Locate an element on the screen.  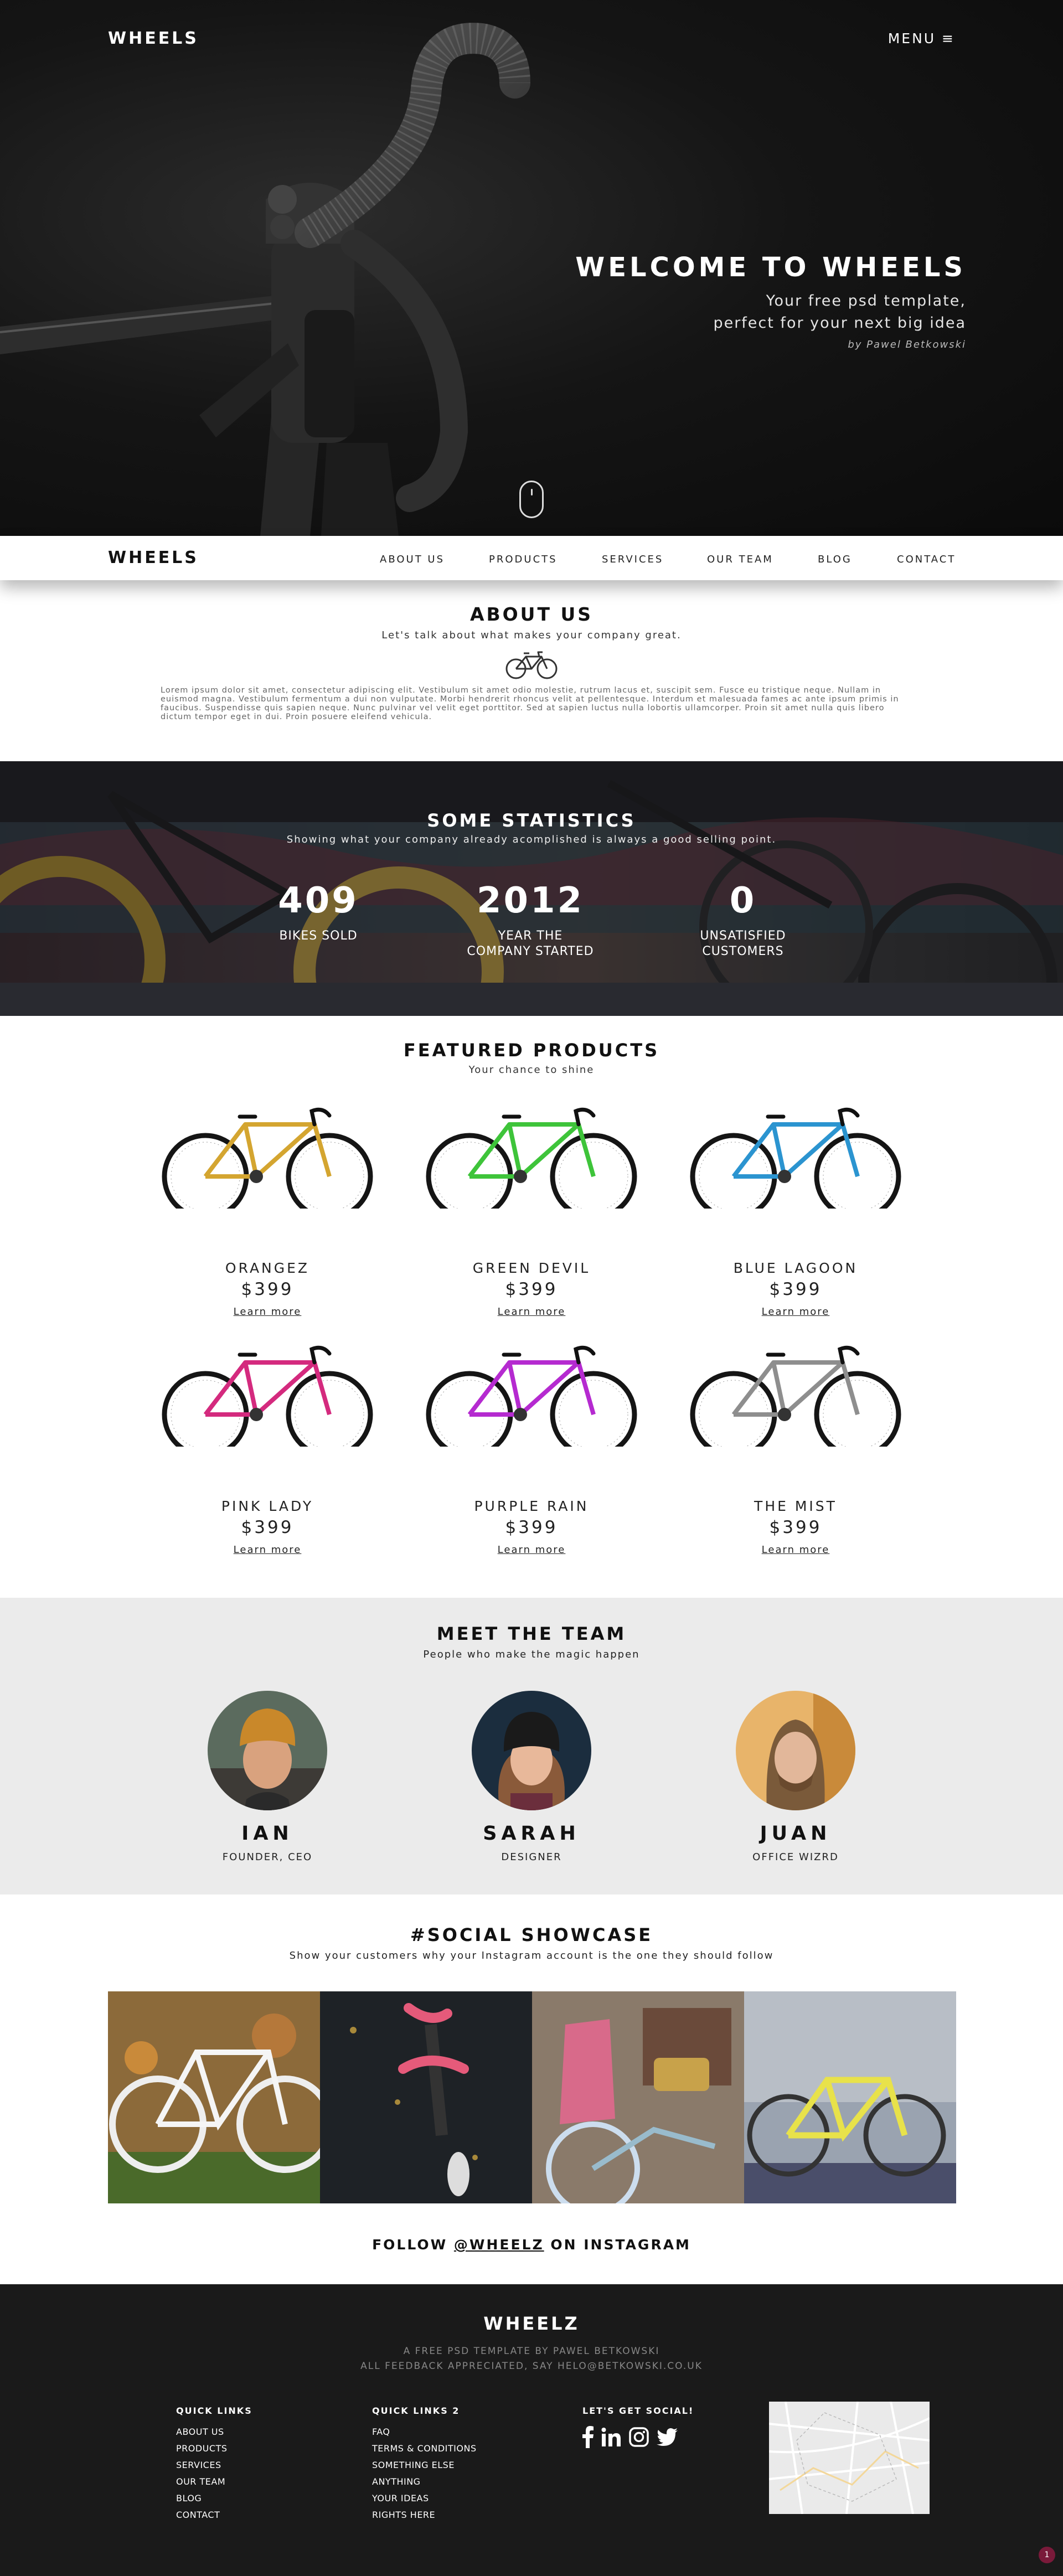
stat-bikes-sold-number: 409 is located at coordinates (318, 901).